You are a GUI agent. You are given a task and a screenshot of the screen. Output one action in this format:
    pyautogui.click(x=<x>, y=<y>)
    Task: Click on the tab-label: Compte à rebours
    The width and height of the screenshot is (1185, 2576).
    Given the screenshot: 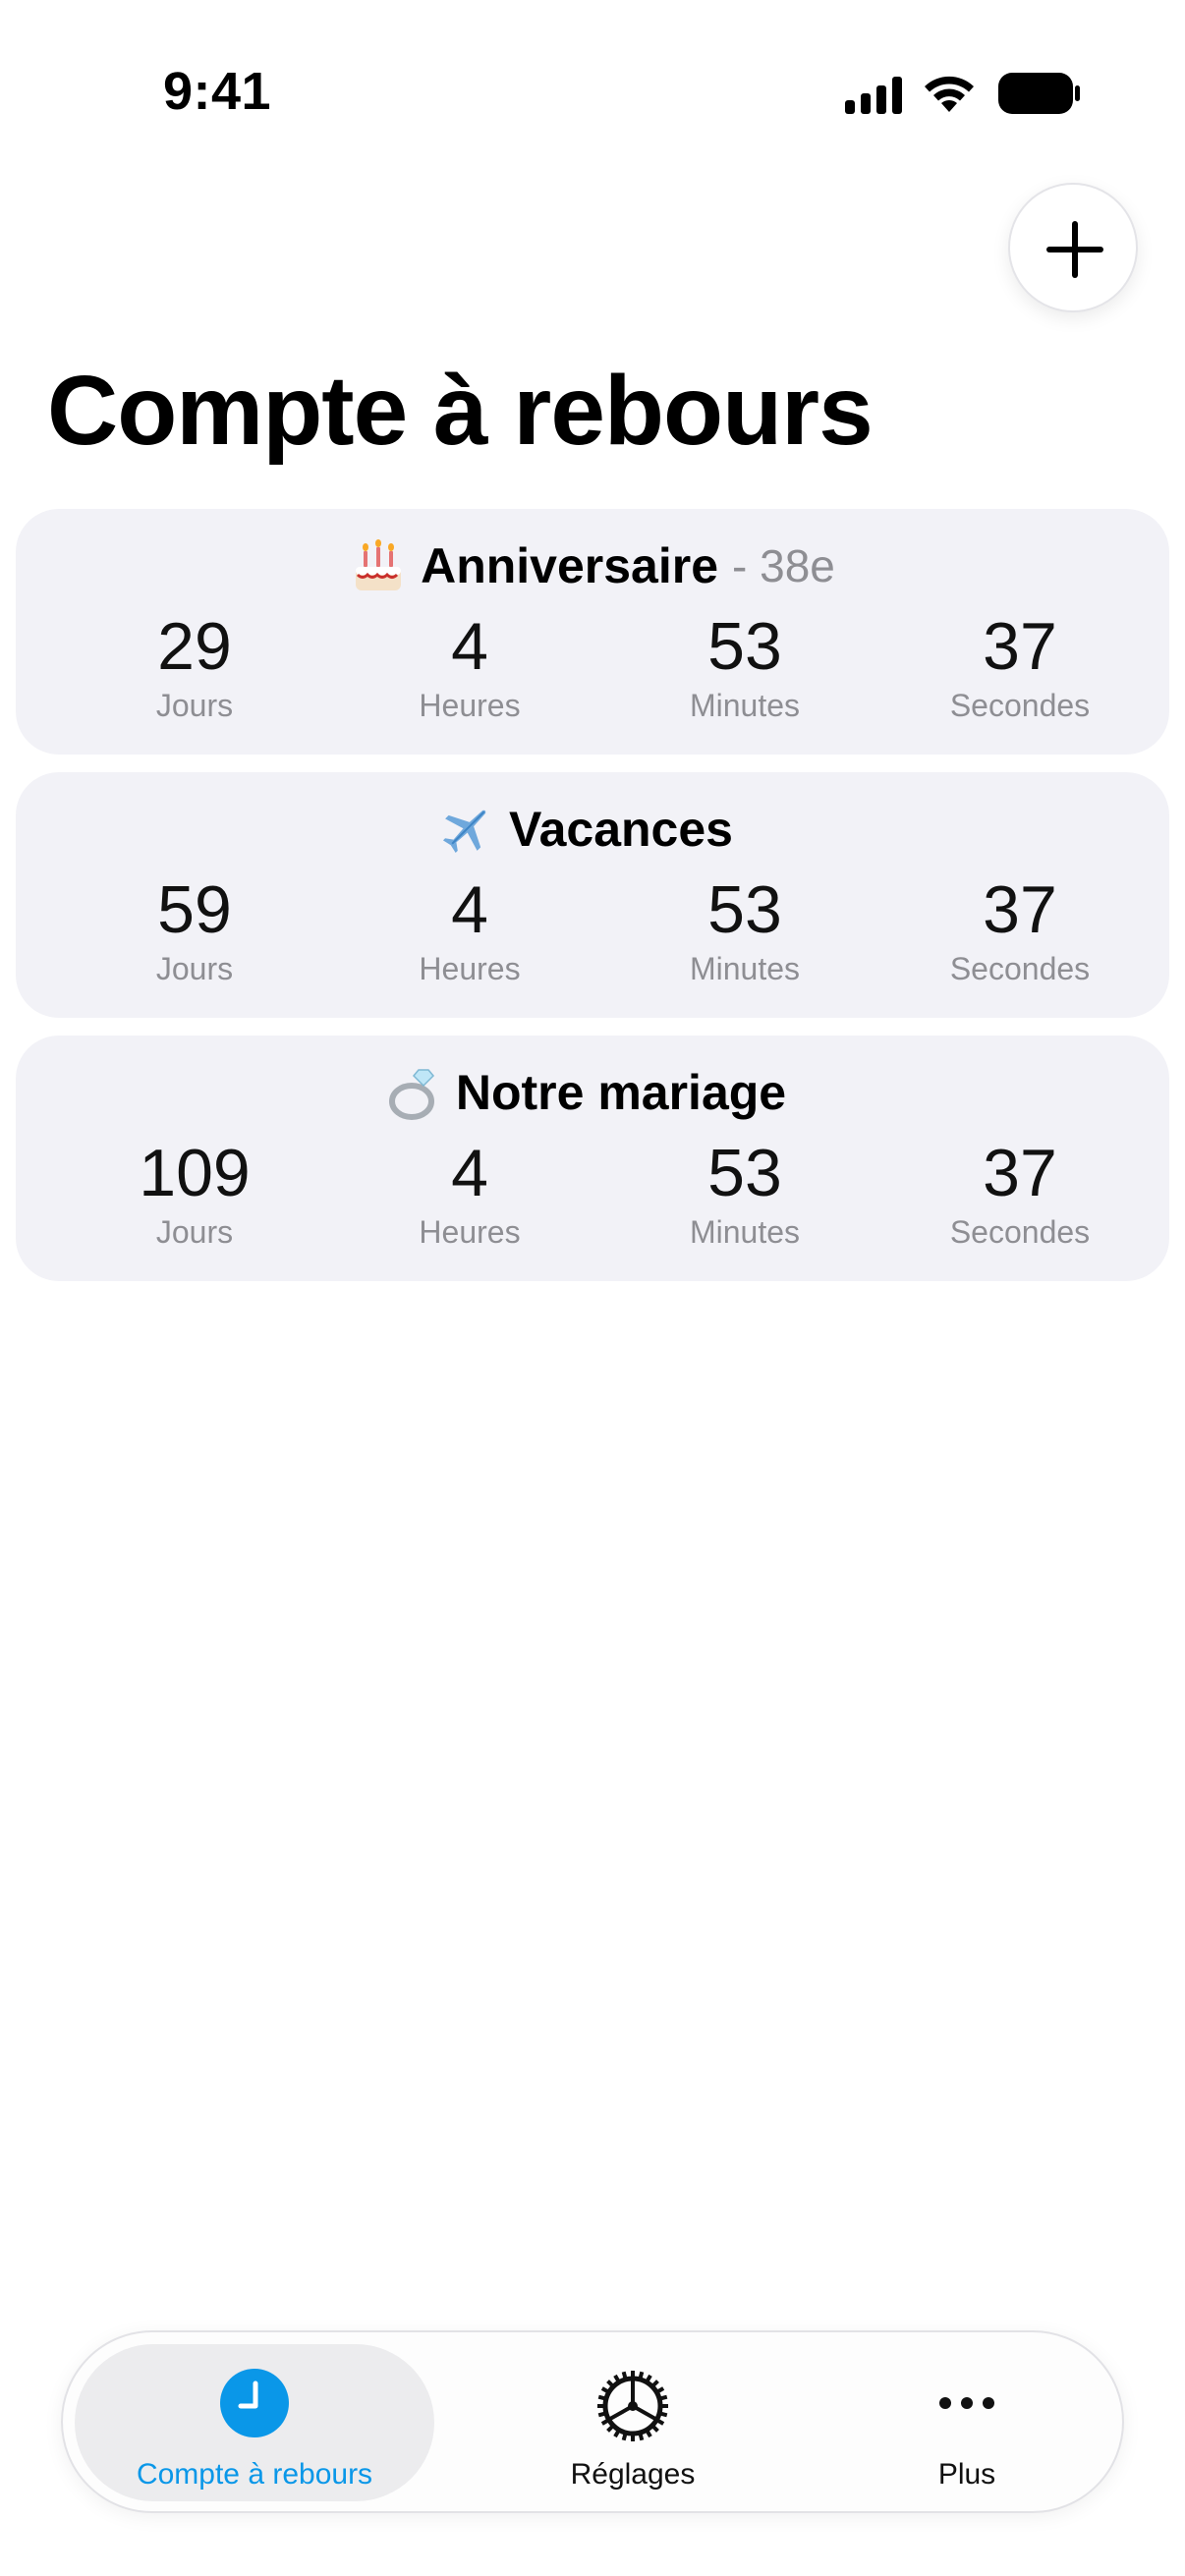 What is the action you would take?
    pyautogui.click(x=255, y=2474)
    